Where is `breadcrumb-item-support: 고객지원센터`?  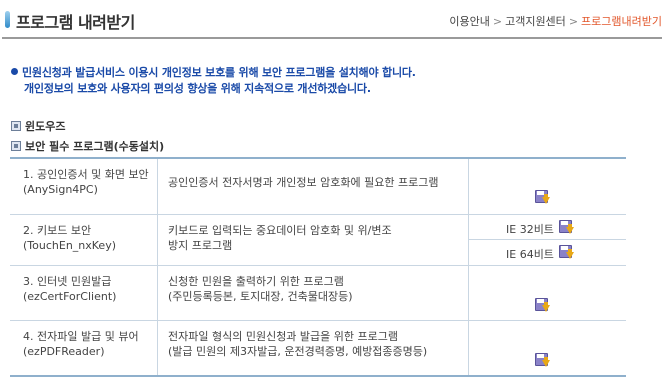
breadcrumb-item-support: 고객지원센터 is located at coordinates (535, 21).